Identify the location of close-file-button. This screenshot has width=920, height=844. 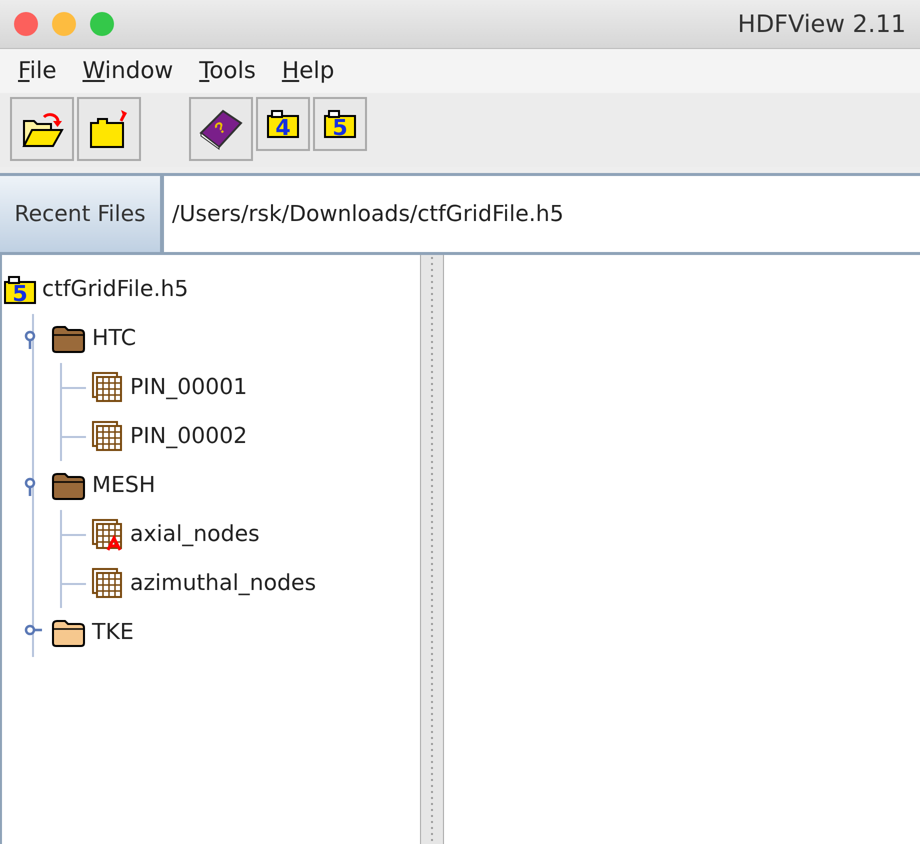
(109, 129).